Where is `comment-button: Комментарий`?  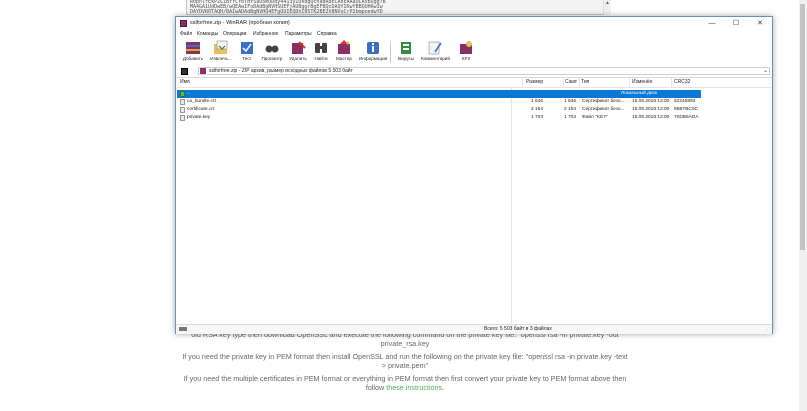
comment-button: Комментарий is located at coordinates (435, 52).